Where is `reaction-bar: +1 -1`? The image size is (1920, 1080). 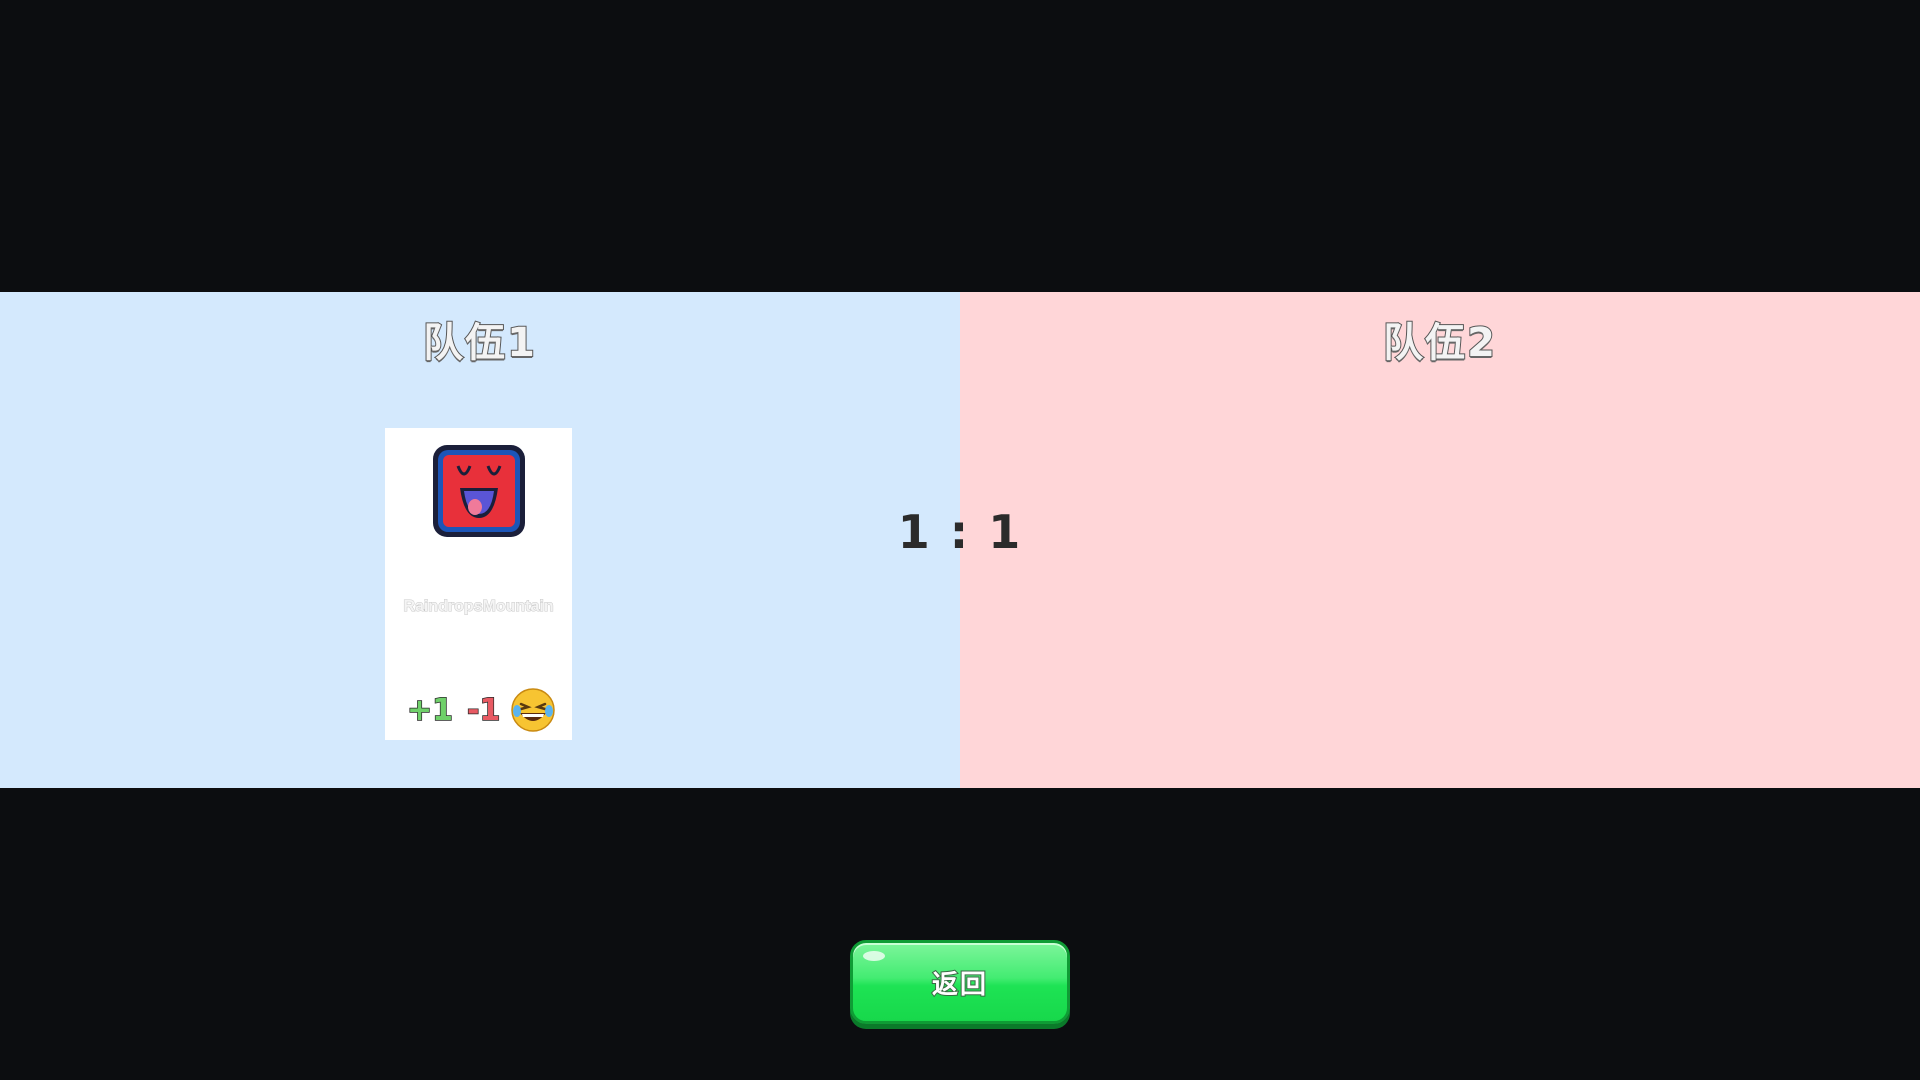
reaction-bar: +1 -1 is located at coordinates (481, 710).